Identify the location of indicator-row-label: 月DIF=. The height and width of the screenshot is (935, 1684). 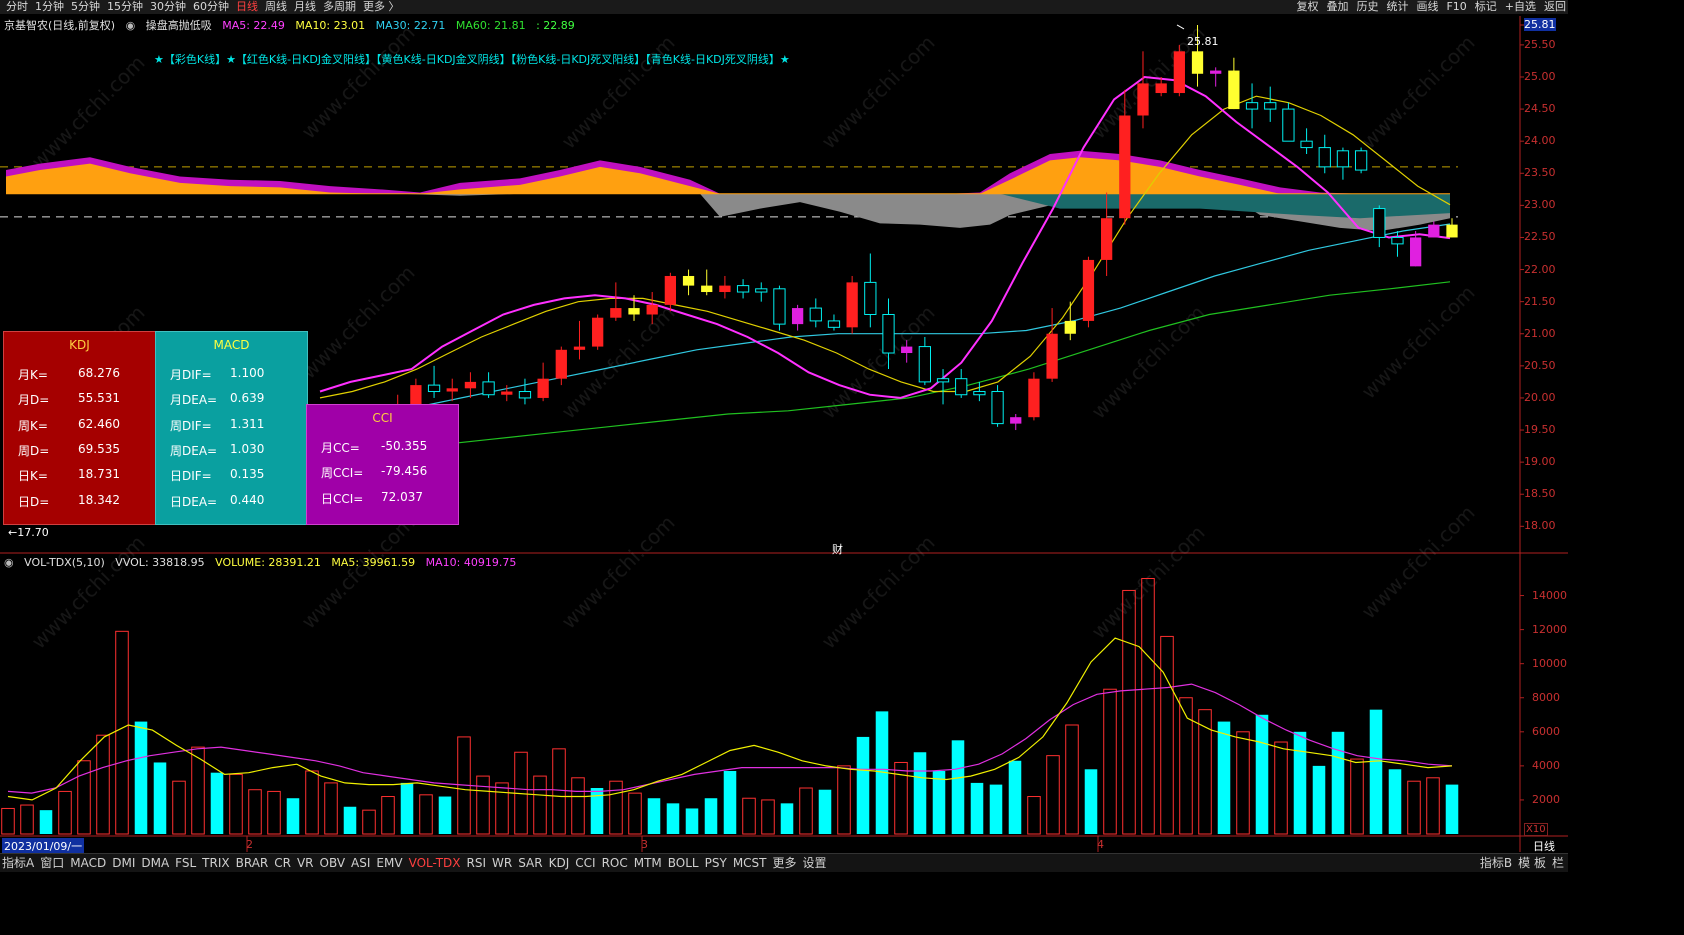
(191, 375).